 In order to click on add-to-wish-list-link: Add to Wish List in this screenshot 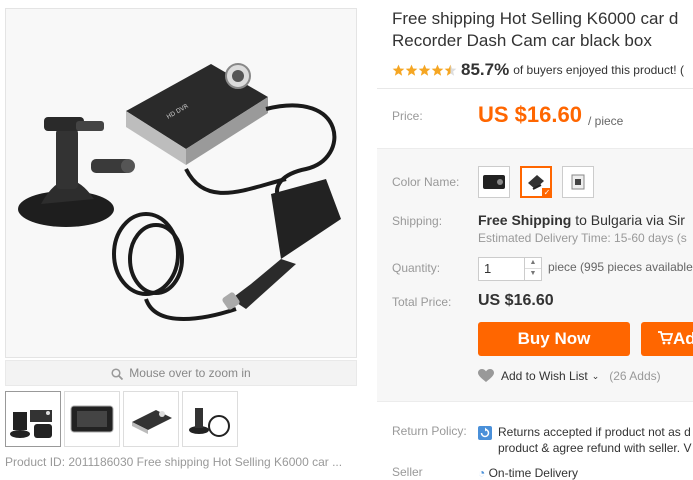, I will do `click(544, 376)`.